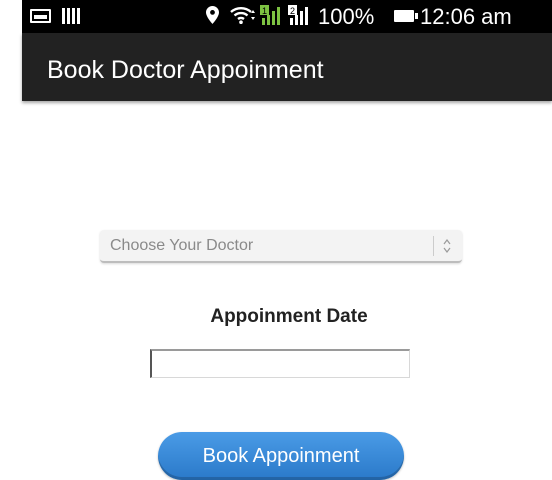 This screenshot has width=552, height=480. I want to click on barcode-icon, so click(72, 16).